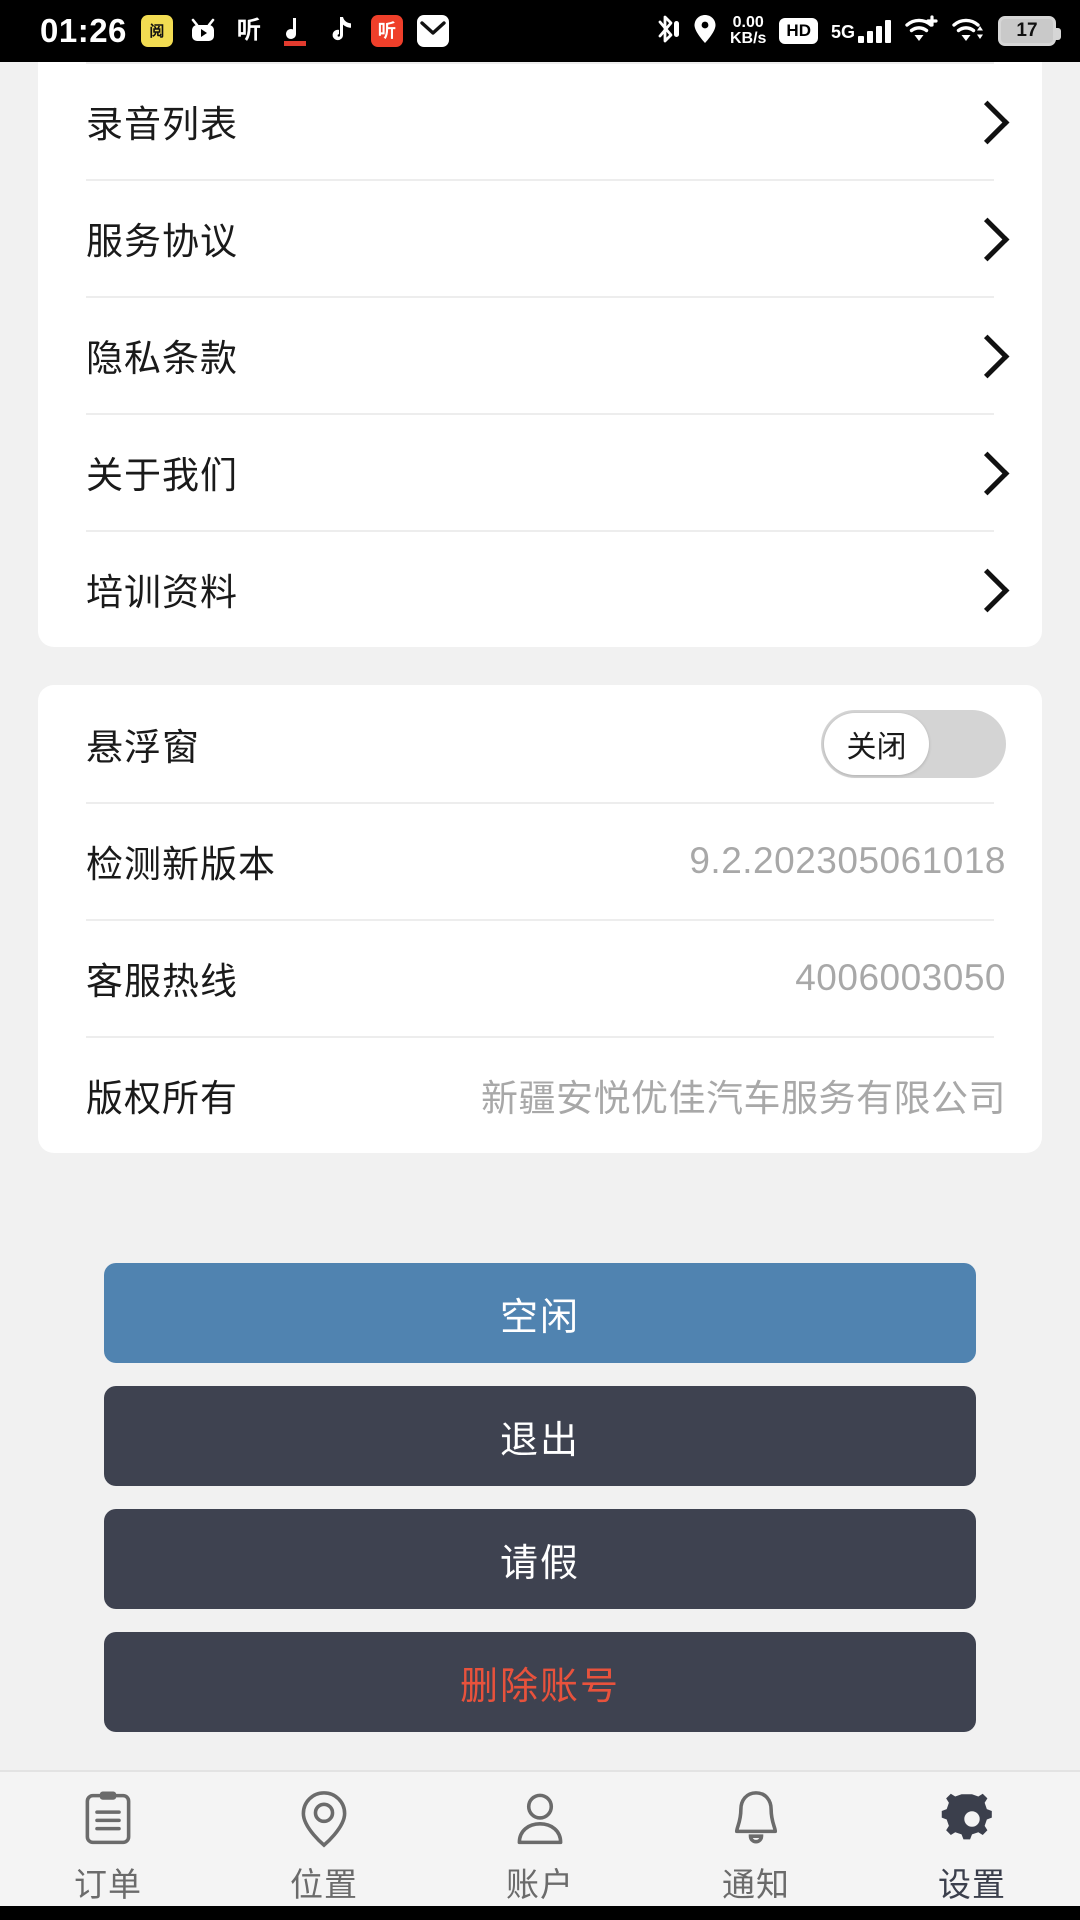 The height and width of the screenshot is (1920, 1080). I want to click on menu-item-service-agreement: 服务协议, so click(540, 237).